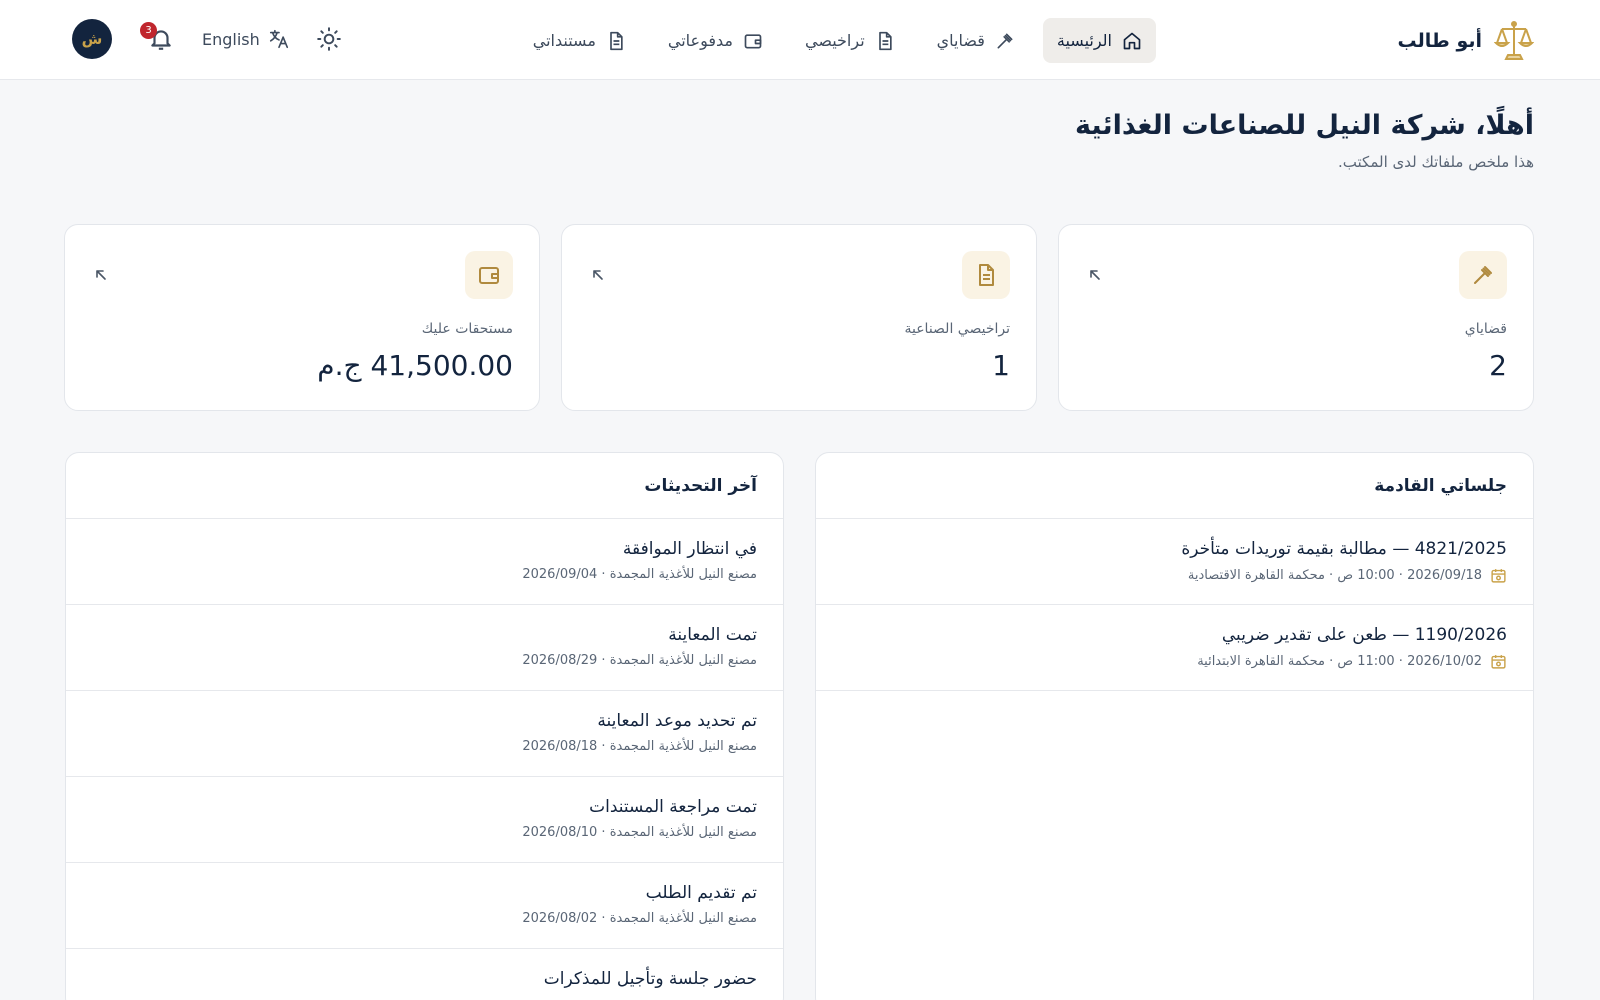 The width and height of the screenshot is (1600, 1000). I want to click on translate-icon, so click(279, 39).